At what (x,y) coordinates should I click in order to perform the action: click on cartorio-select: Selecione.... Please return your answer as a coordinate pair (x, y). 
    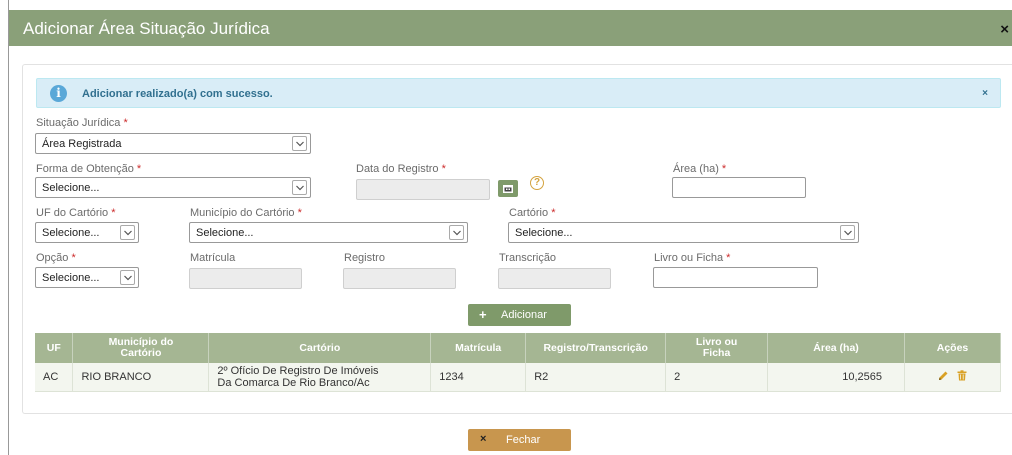
    Looking at the image, I should click on (683, 232).